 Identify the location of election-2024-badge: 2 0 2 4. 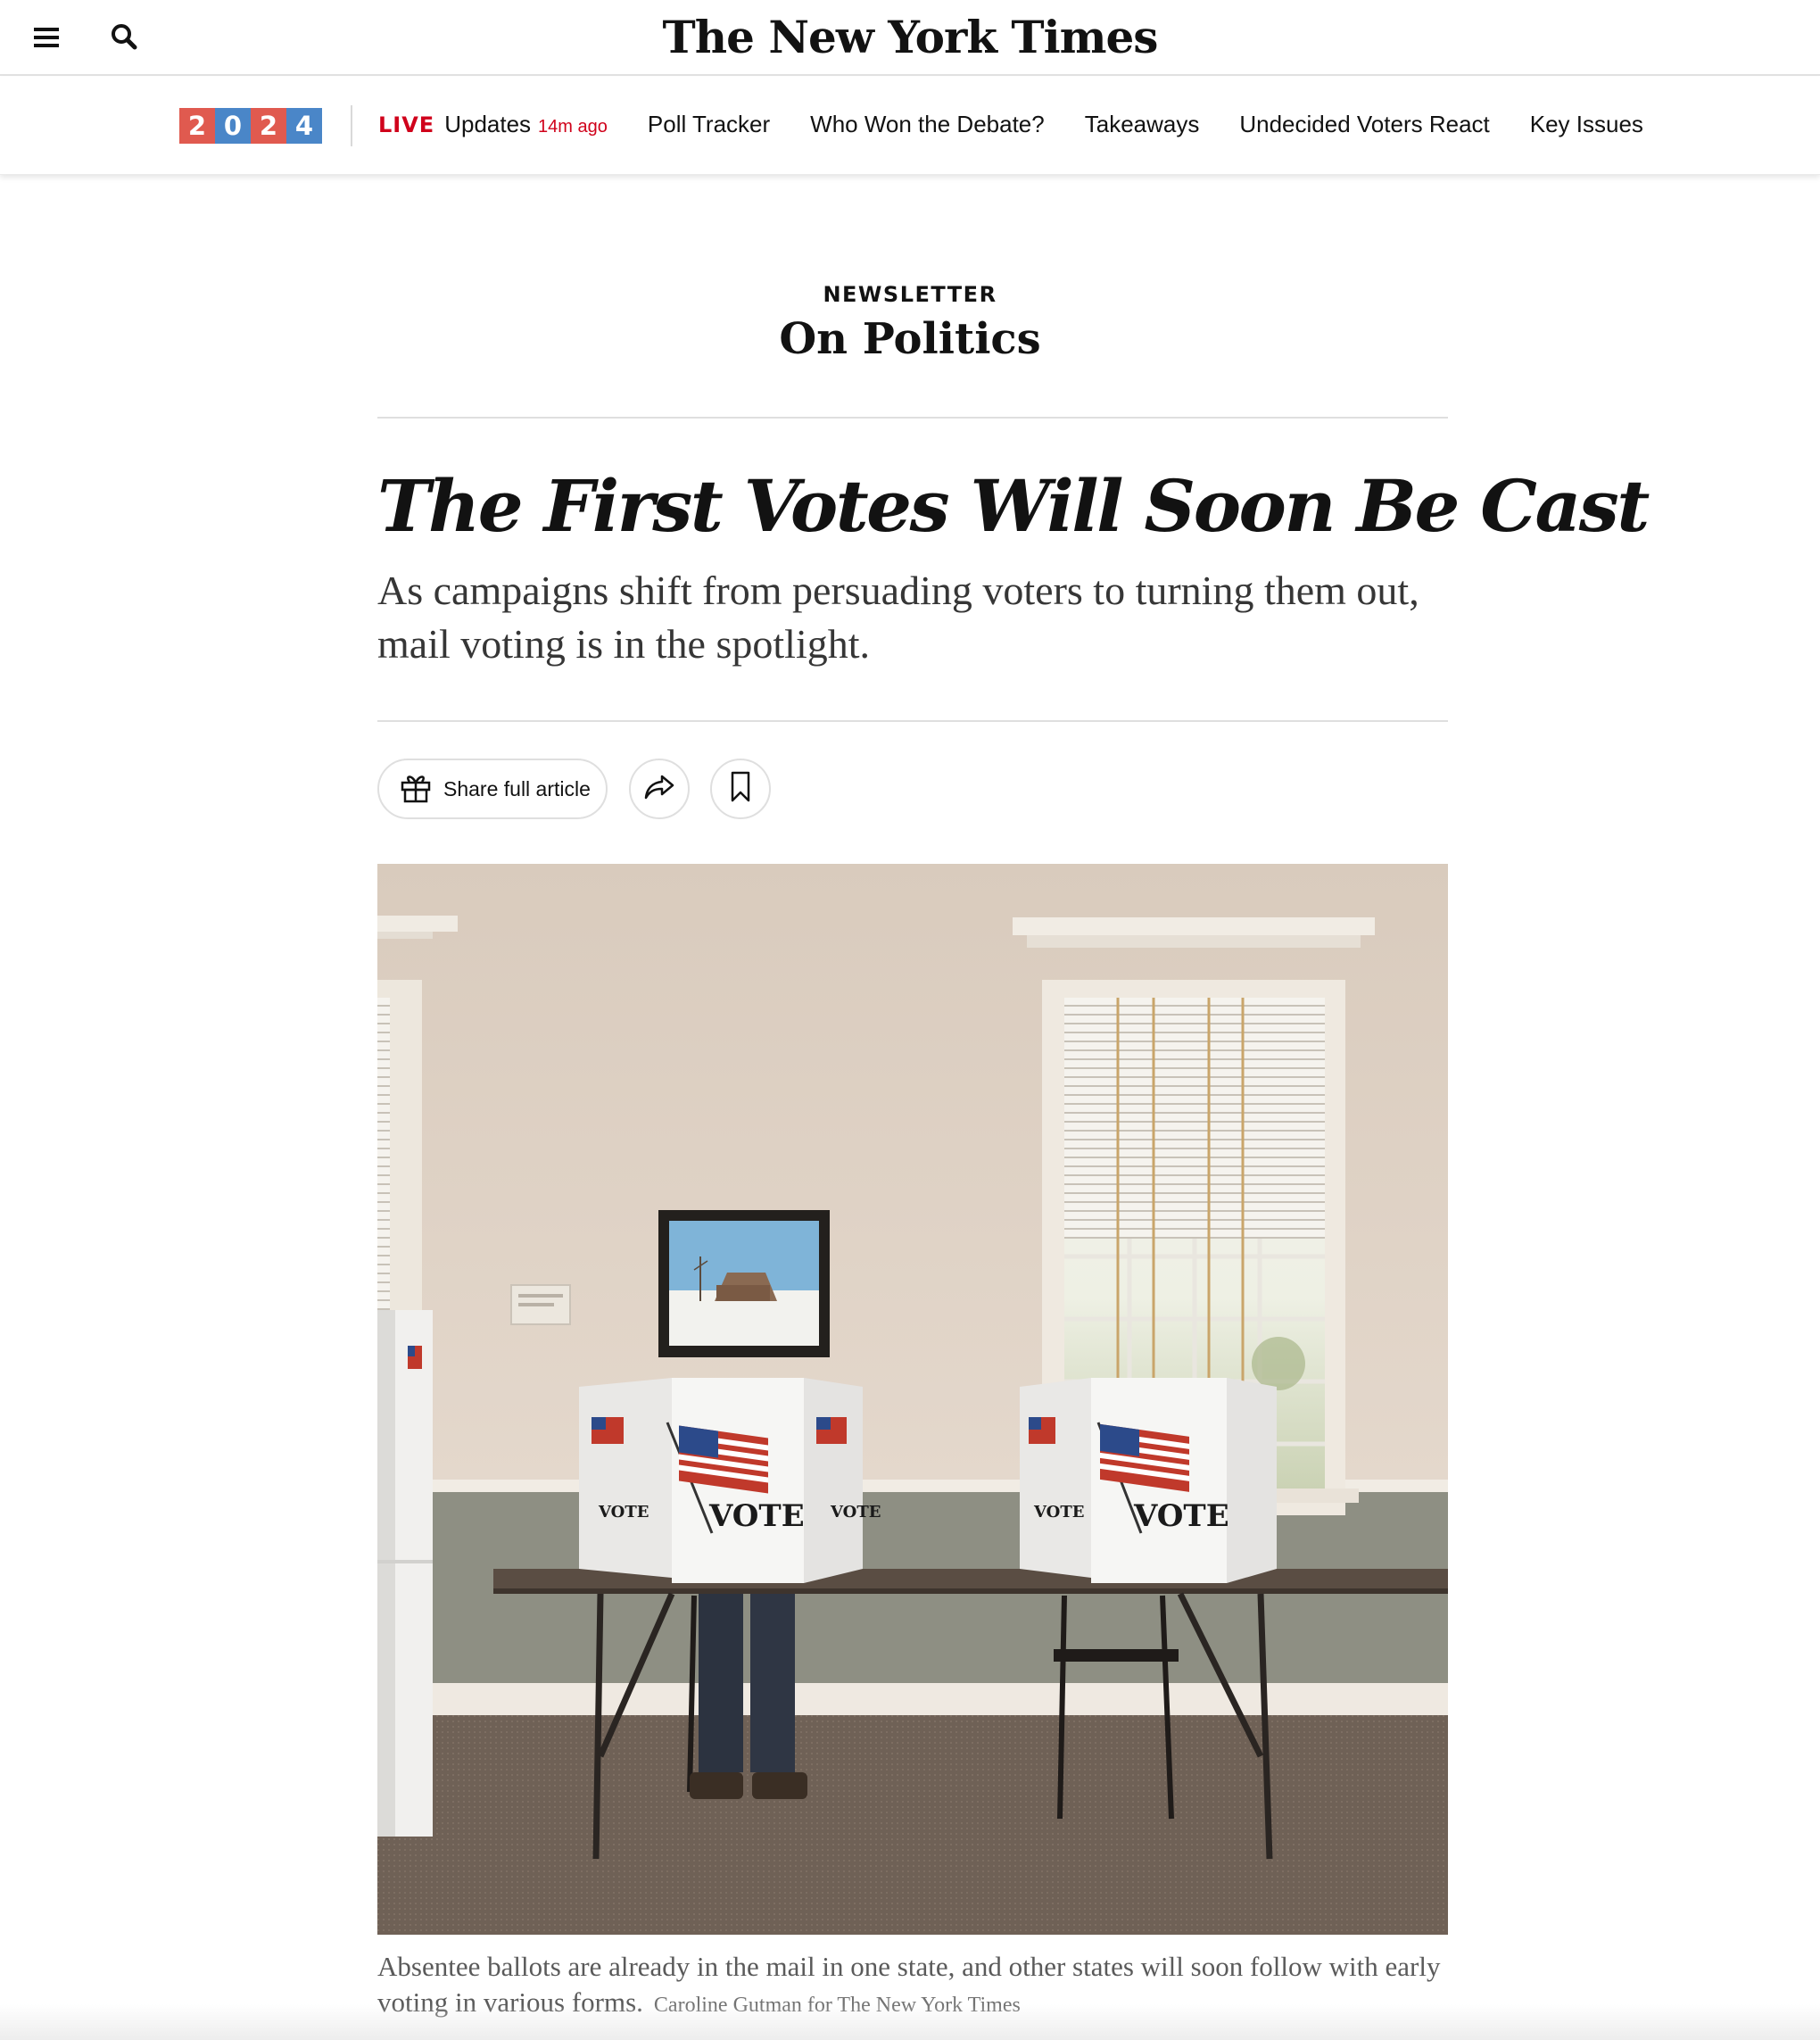
(251, 126).